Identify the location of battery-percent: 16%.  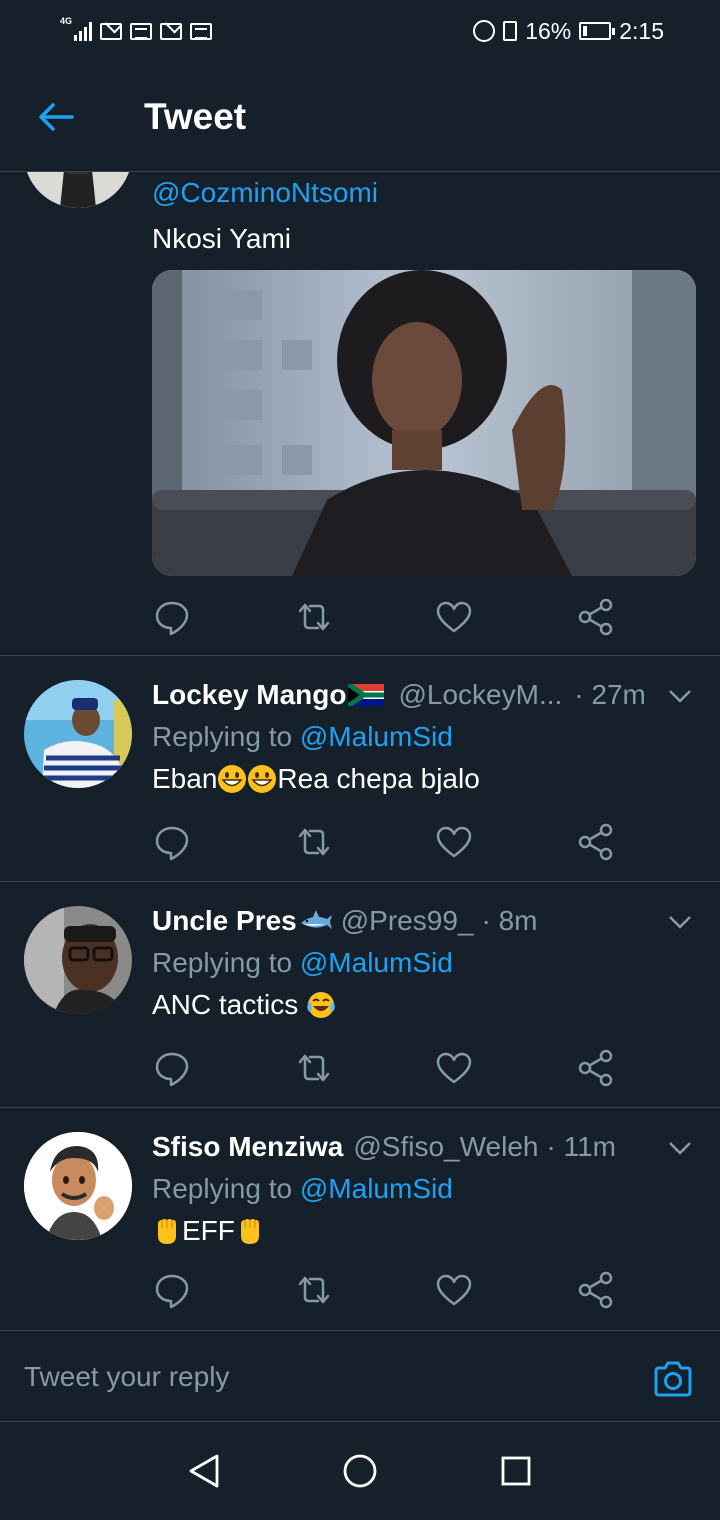
(548, 30).